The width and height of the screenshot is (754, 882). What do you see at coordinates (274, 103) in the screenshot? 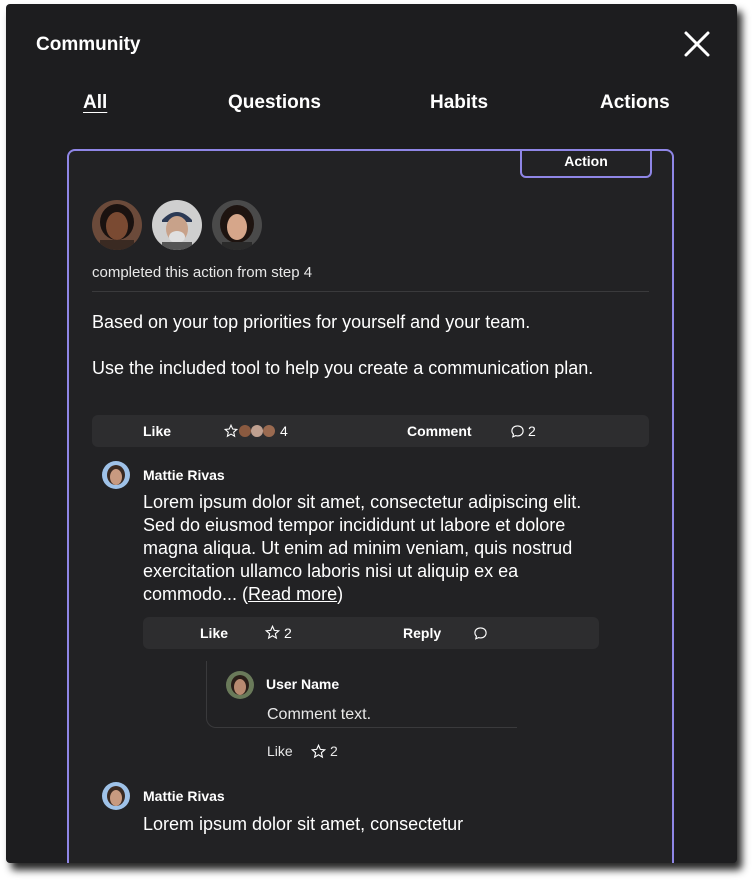
I see `tab-questions: Questions` at bounding box center [274, 103].